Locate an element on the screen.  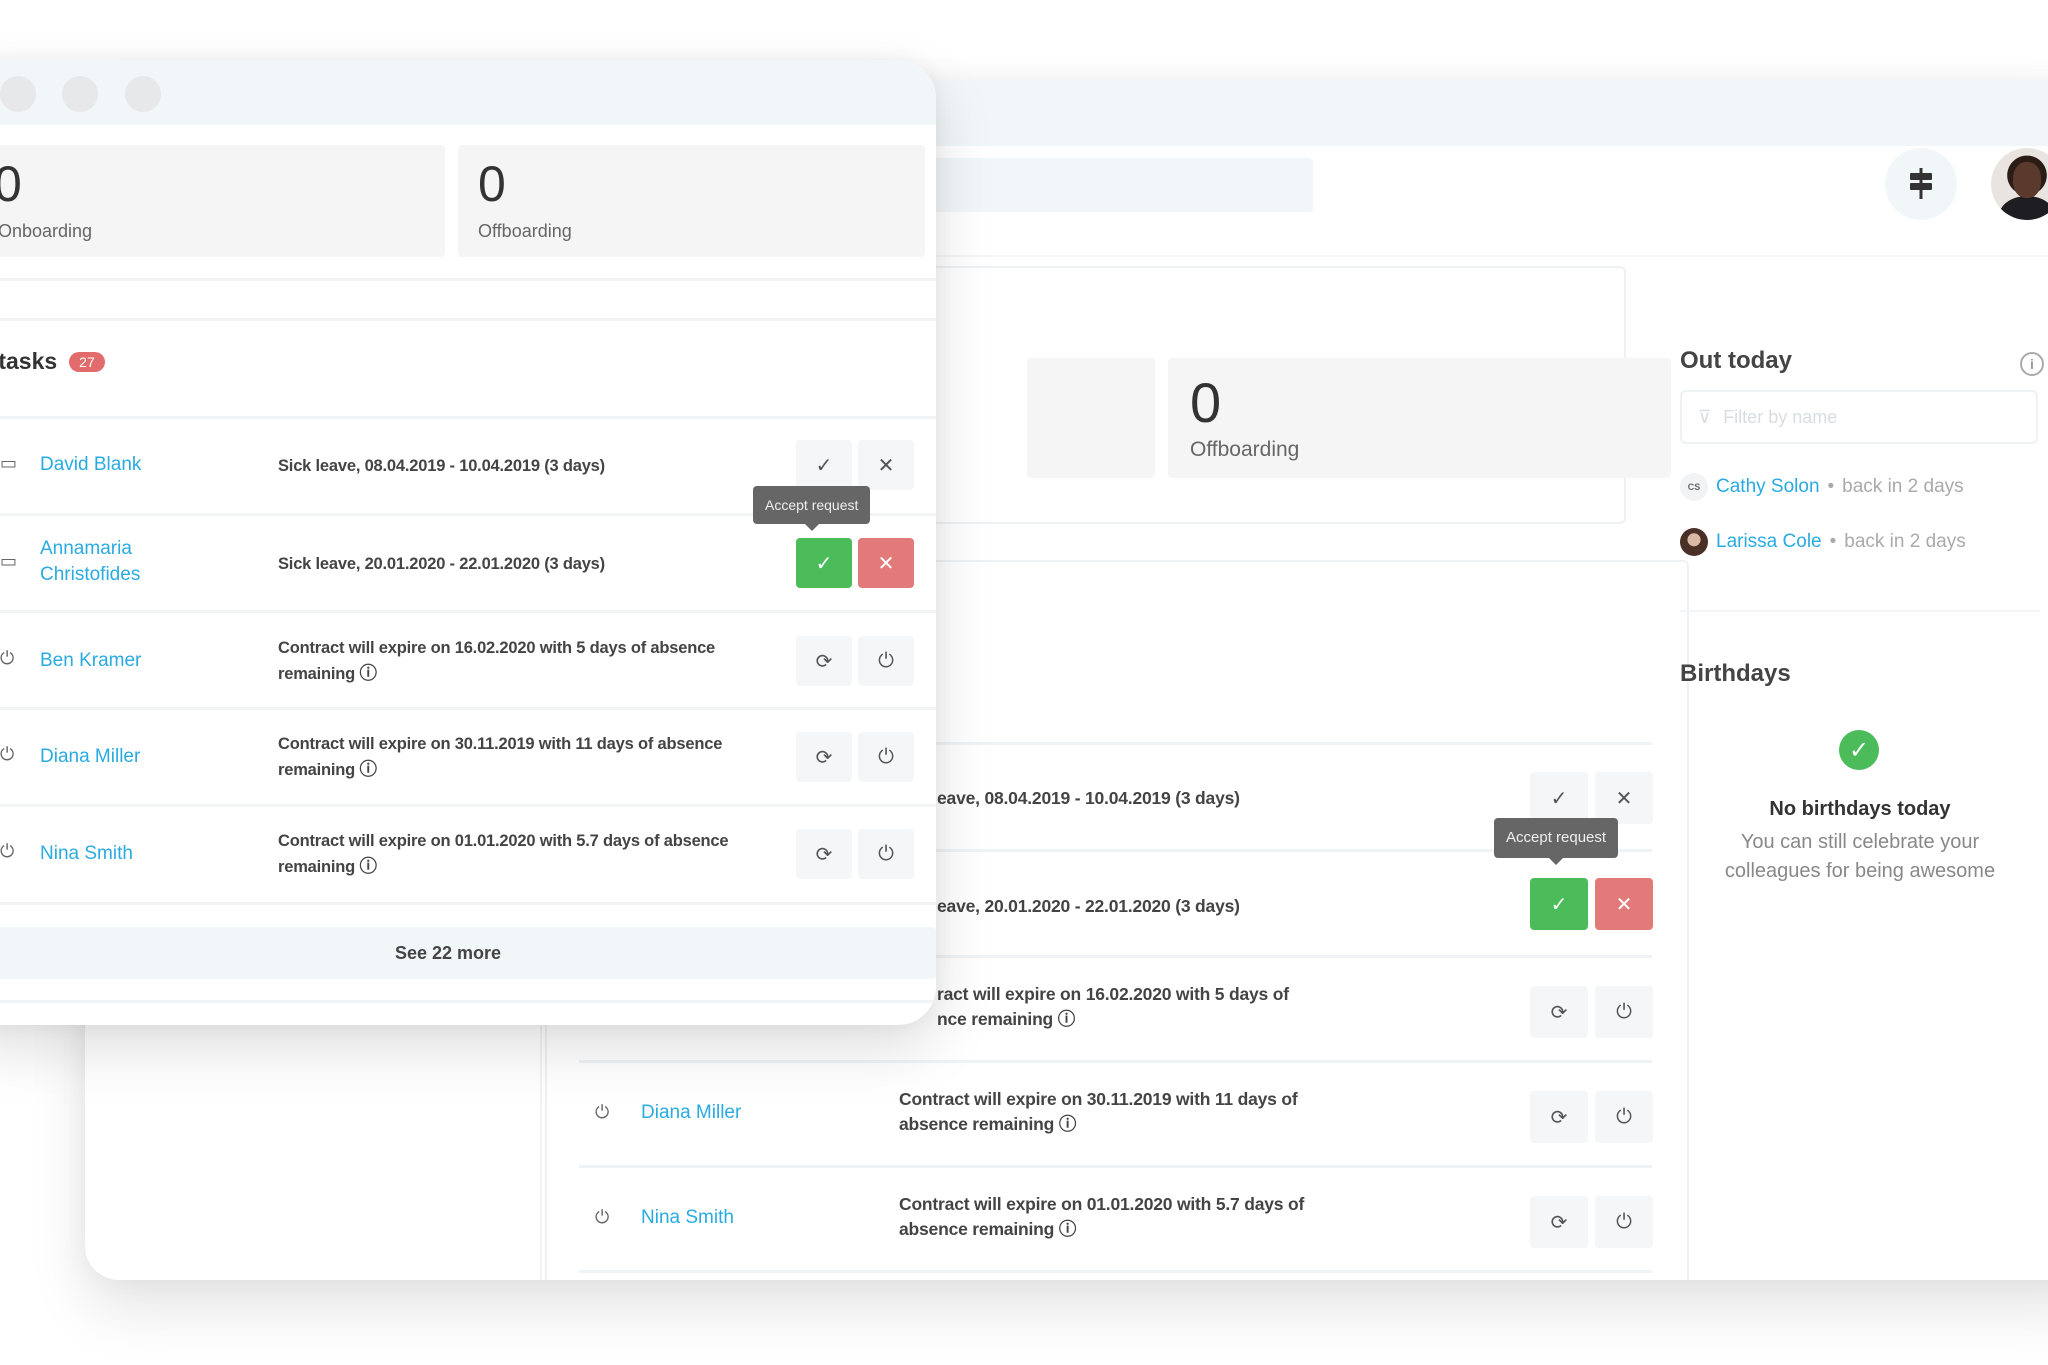
task-row: eave, 20.01.2020 - 22.01.2020 (3 days) is located at coordinates (1088, 906).